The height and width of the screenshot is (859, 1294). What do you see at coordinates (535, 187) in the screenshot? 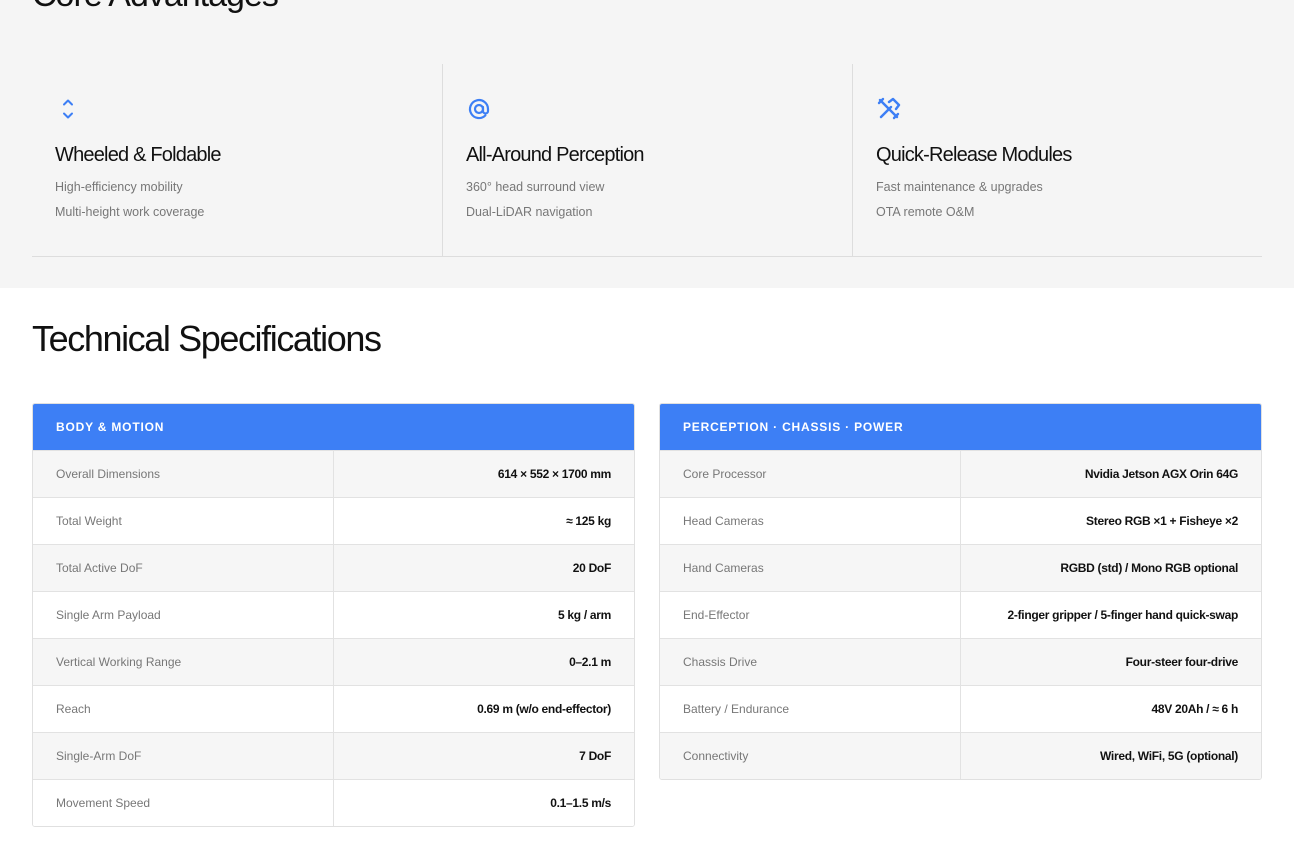
I see `advantage-line: 360° head surround view` at bounding box center [535, 187].